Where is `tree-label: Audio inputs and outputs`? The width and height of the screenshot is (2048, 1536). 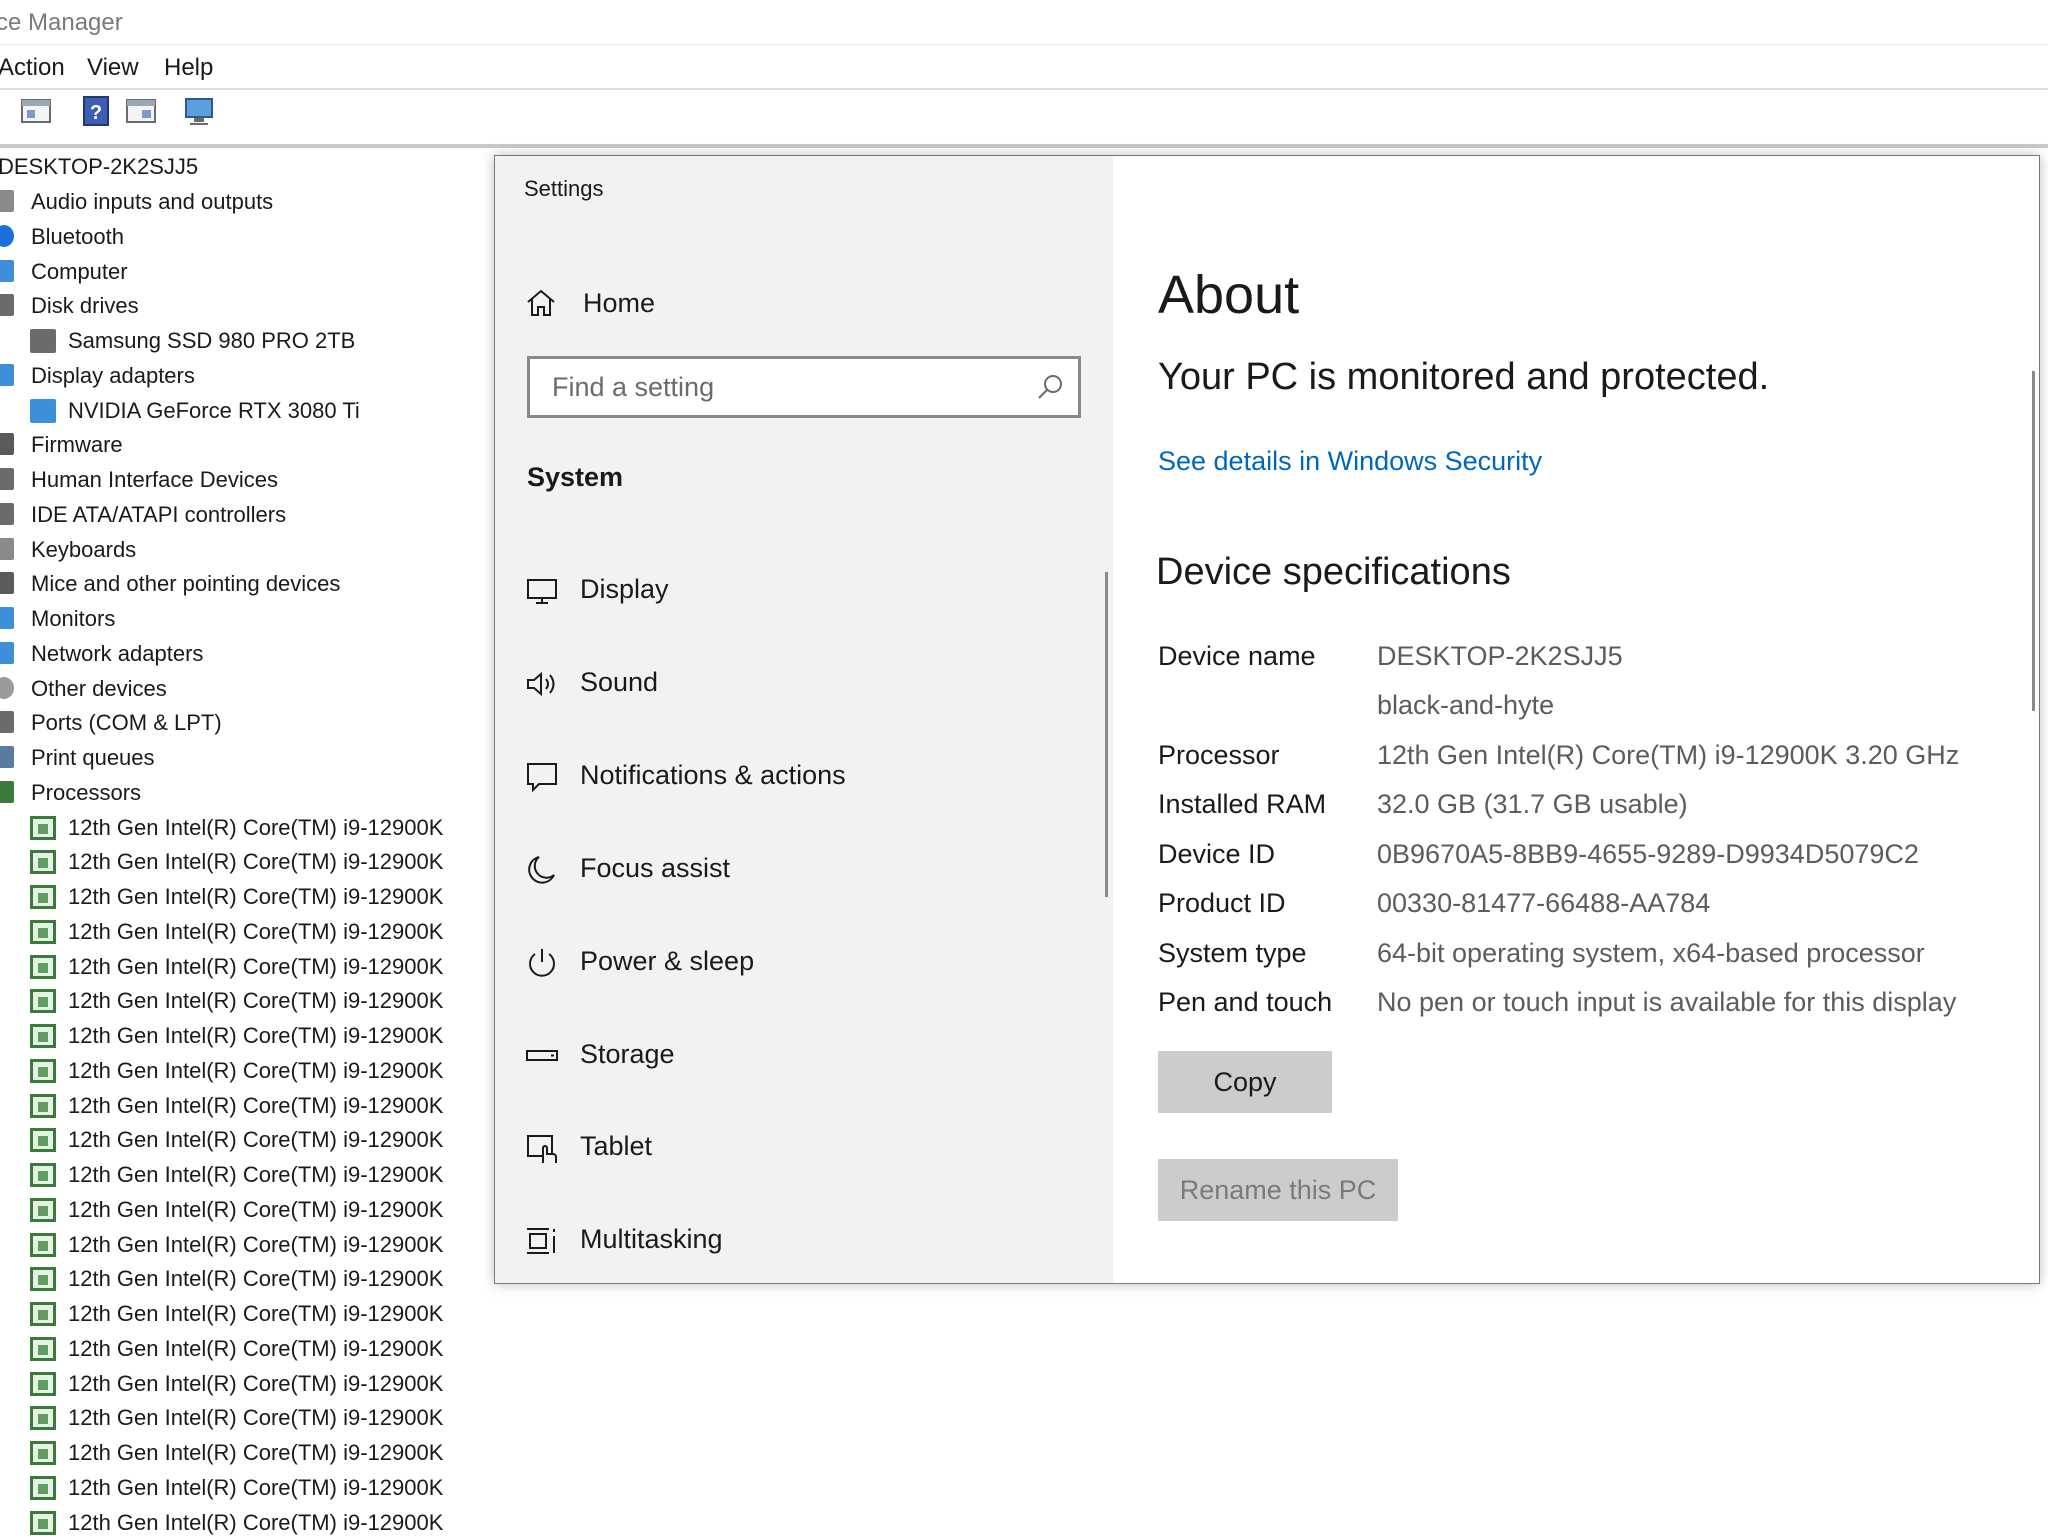
tree-label: Audio inputs and outputs is located at coordinates (152, 201).